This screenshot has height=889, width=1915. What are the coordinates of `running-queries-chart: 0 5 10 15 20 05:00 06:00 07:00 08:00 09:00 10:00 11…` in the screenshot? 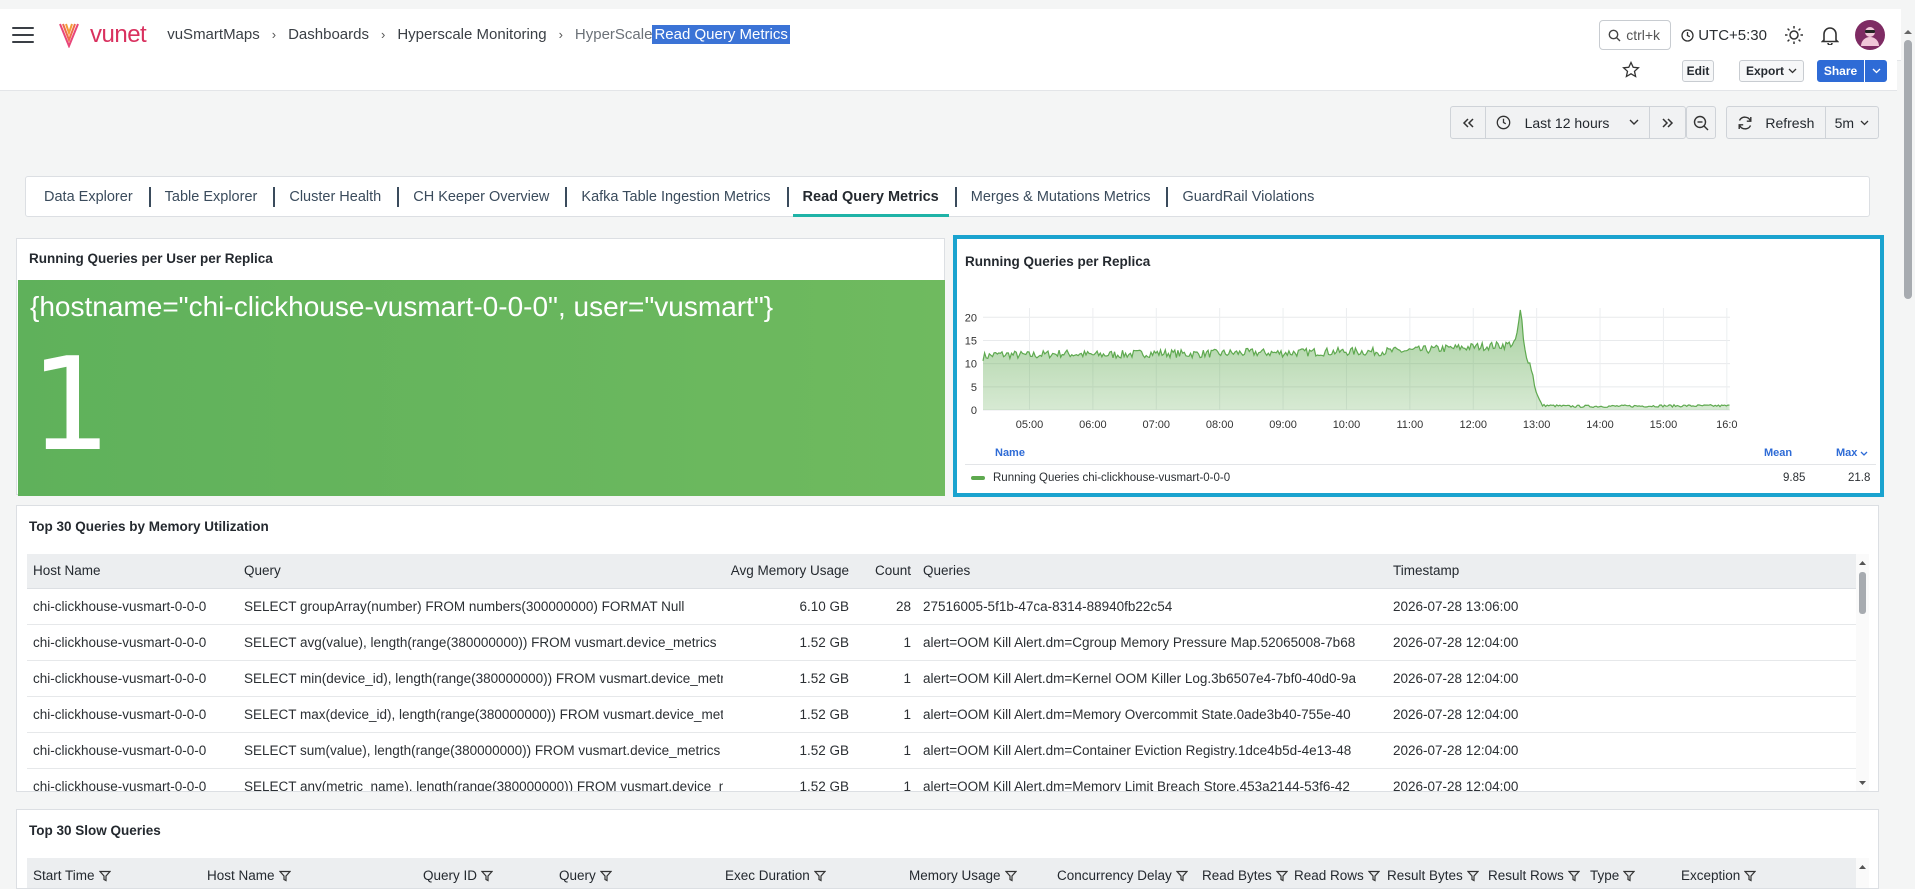 It's located at (1418, 367).